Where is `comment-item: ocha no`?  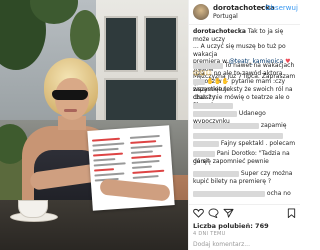 comment-item: ocha no is located at coordinates (246, 194).